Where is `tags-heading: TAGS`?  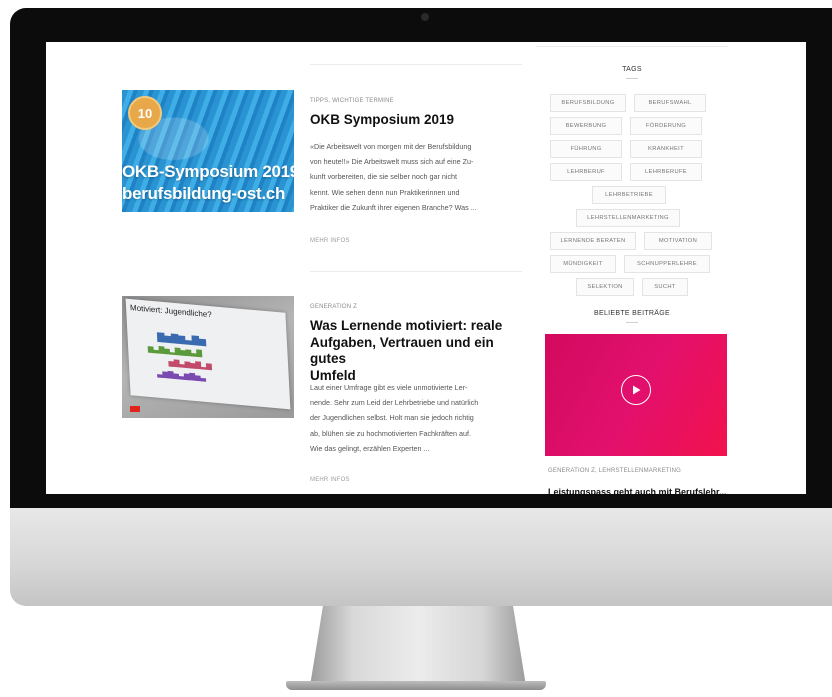
tags-heading: TAGS is located at coordinates (632, 69).